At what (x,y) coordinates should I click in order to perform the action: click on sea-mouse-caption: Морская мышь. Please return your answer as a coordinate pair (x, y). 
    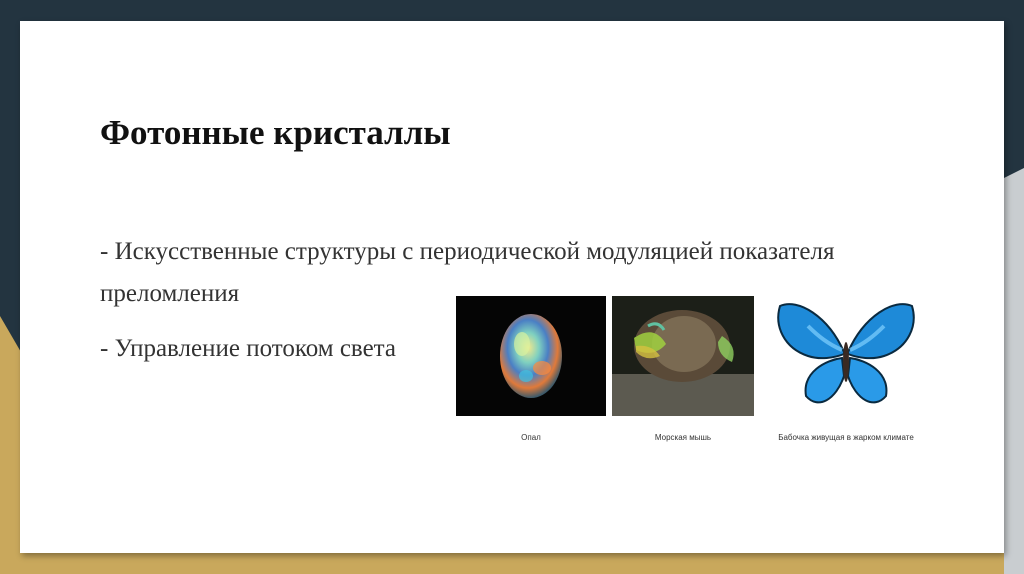
    Looking at the image, I should click on (683, 437).